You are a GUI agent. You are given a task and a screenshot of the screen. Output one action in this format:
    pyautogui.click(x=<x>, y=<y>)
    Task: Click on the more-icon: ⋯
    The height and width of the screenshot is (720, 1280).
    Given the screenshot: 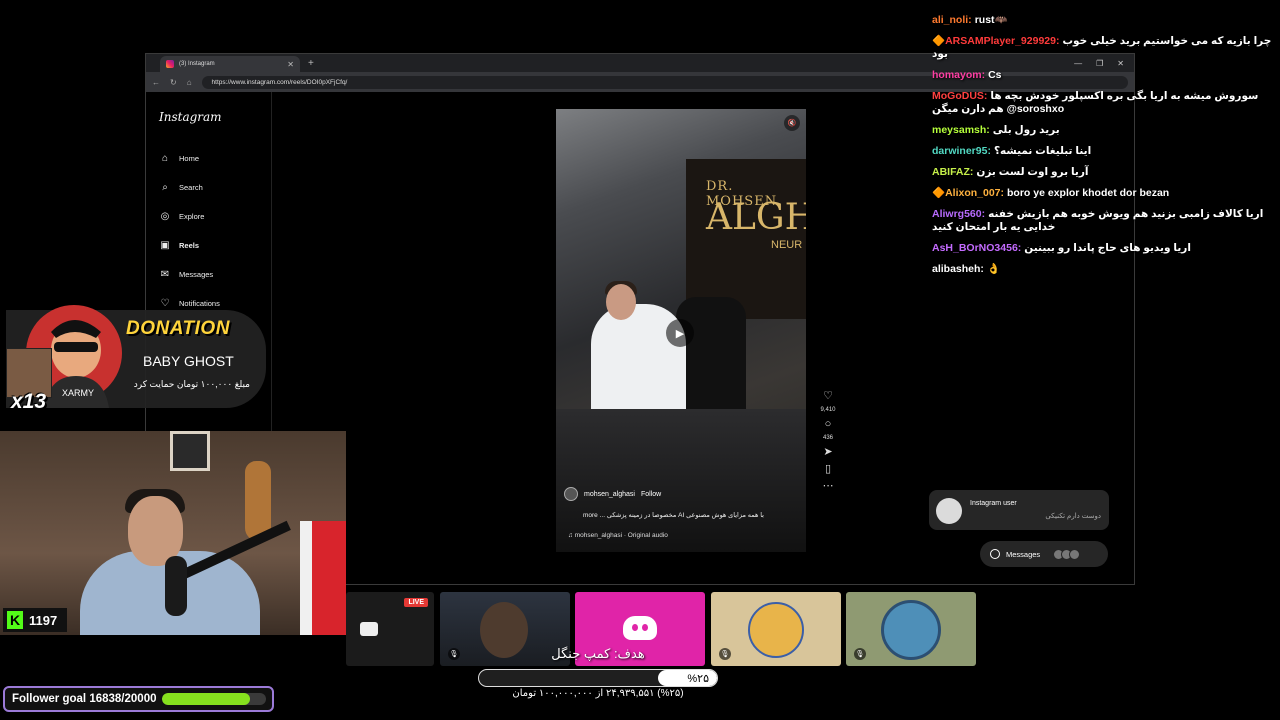 What is the action you would take?
    pyautogui.click(x=828, y=486)
    